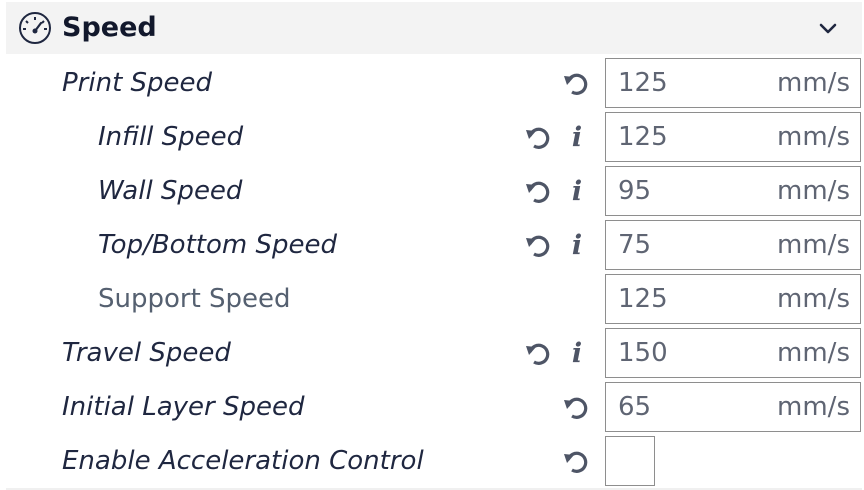  I want to click on setting-row-print-speed: Print Speed 125 mm/s, so click(432, 83).